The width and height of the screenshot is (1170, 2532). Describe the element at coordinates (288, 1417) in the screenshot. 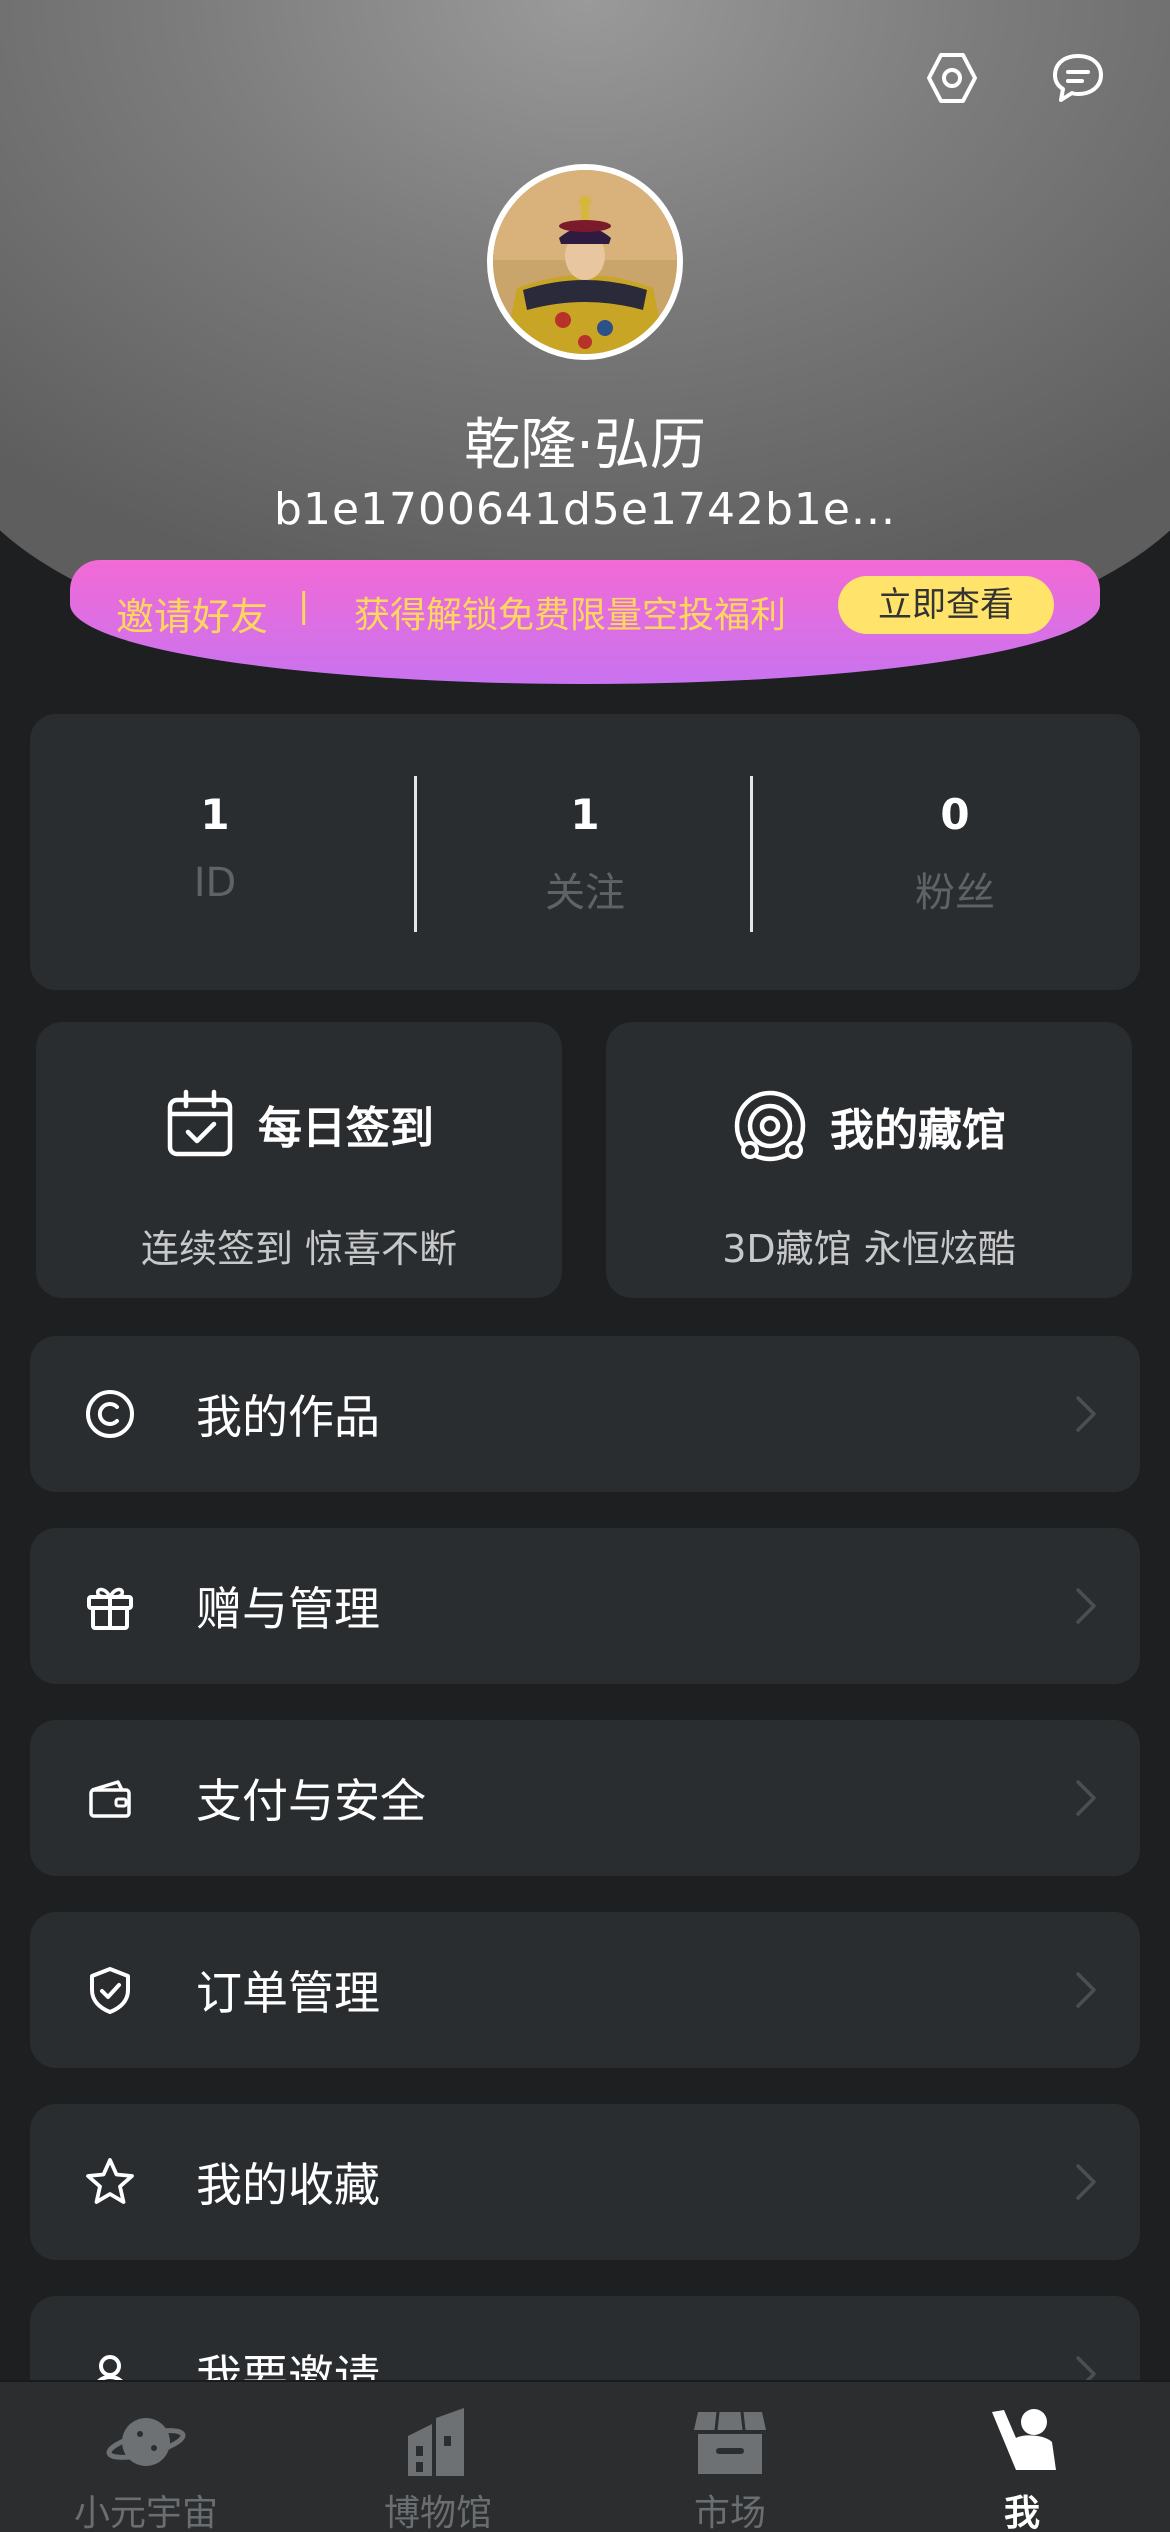

I see `menu-my-works-label: 我的作品` at that location.